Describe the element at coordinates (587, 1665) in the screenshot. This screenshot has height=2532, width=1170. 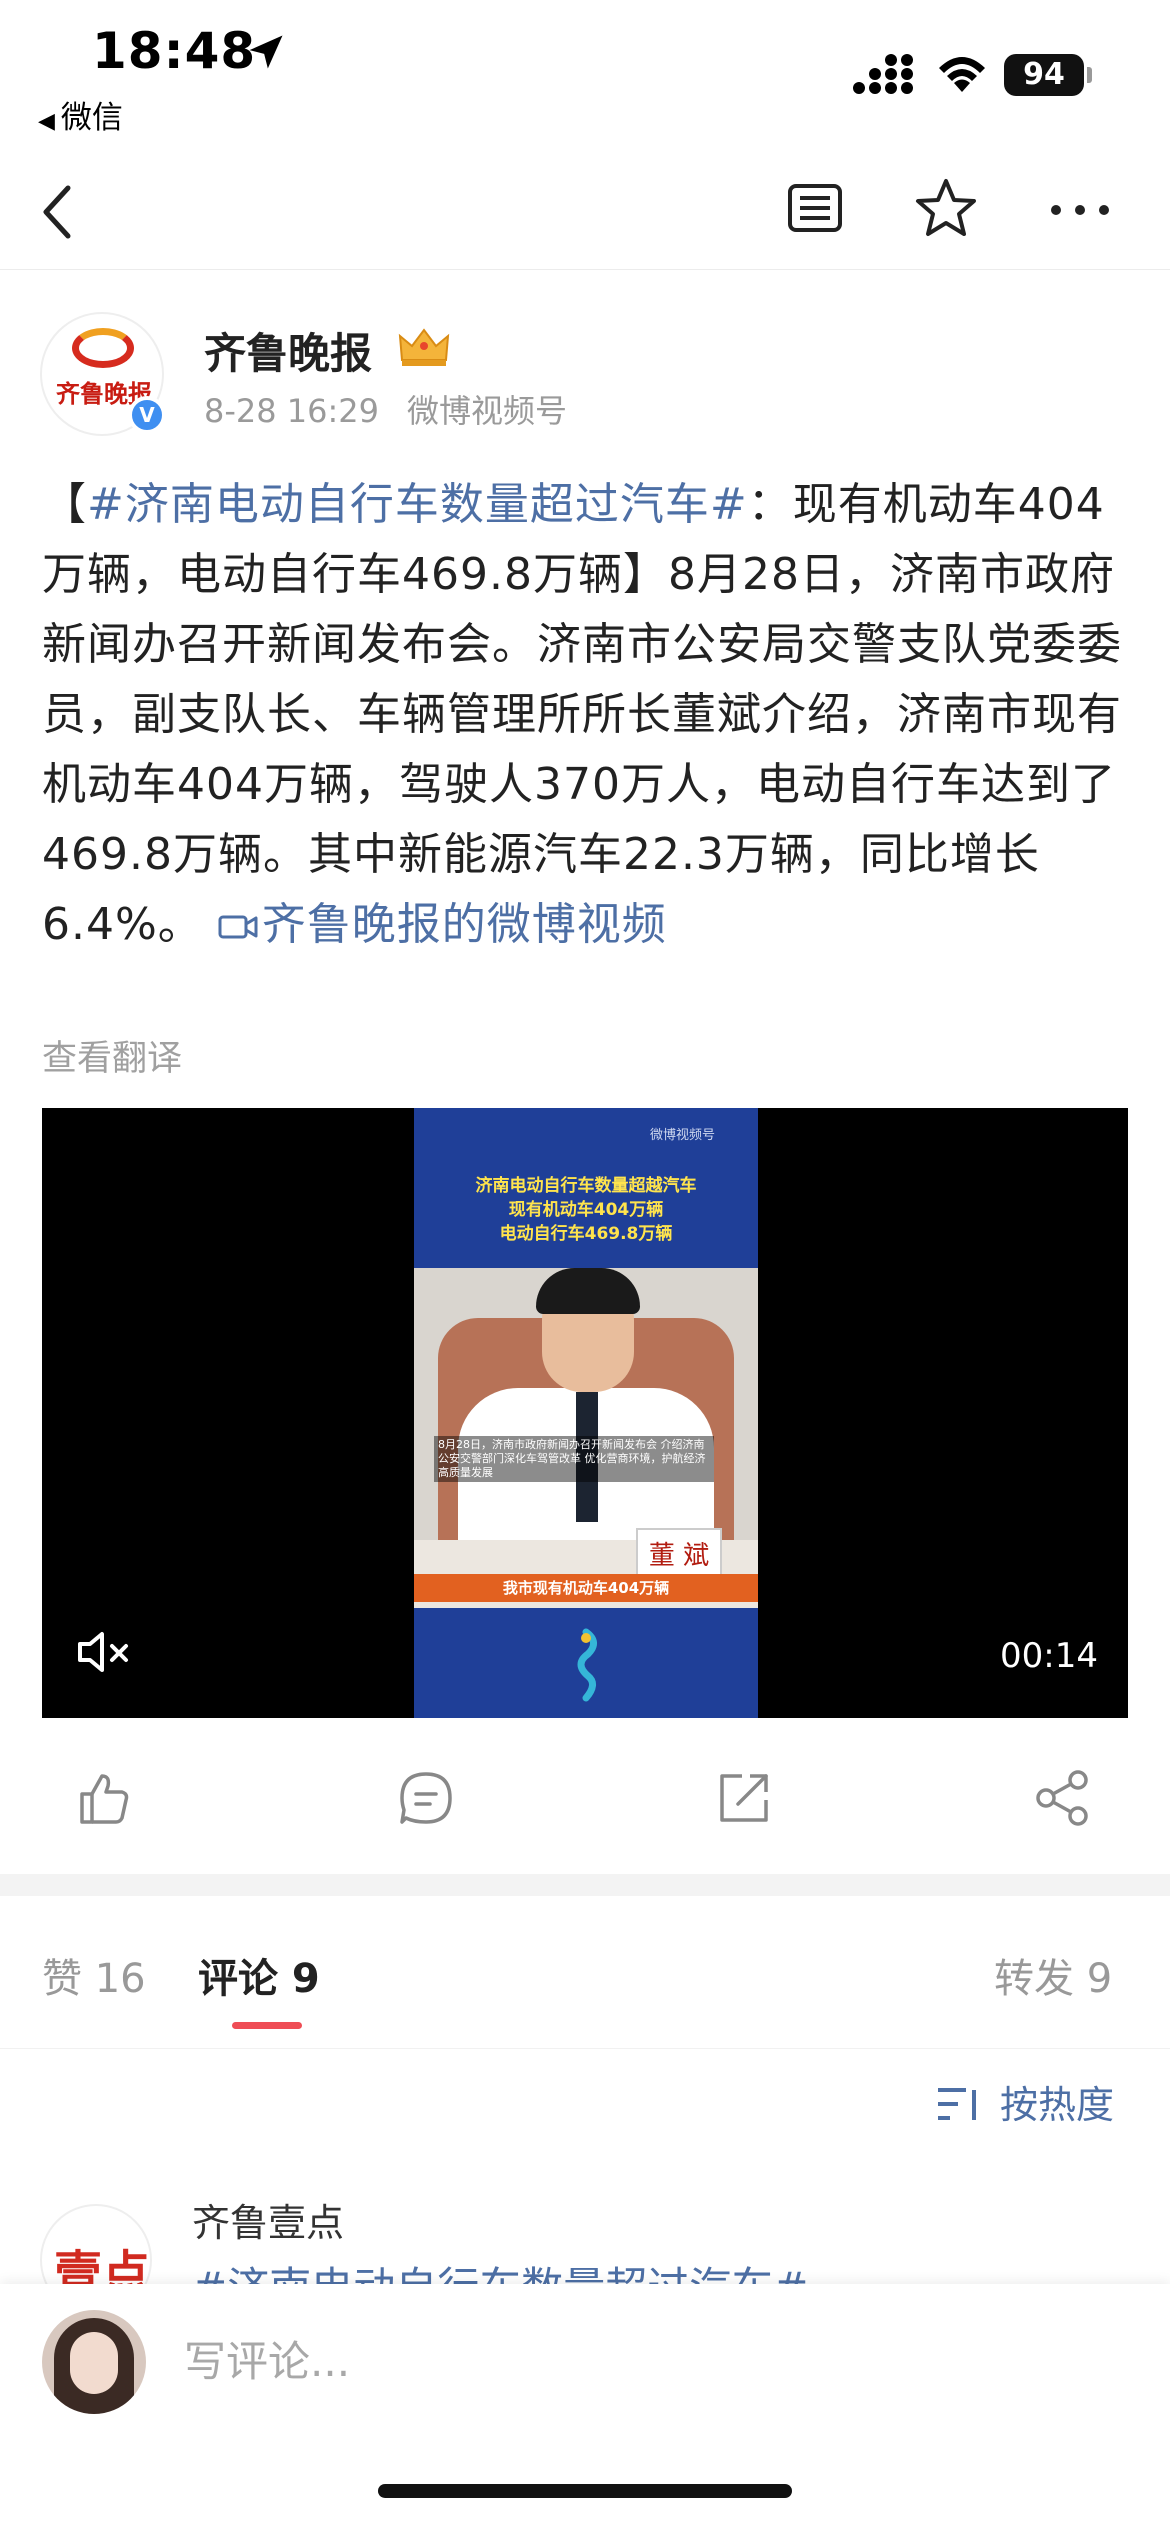
I see `city-emblem-icon` at that location.